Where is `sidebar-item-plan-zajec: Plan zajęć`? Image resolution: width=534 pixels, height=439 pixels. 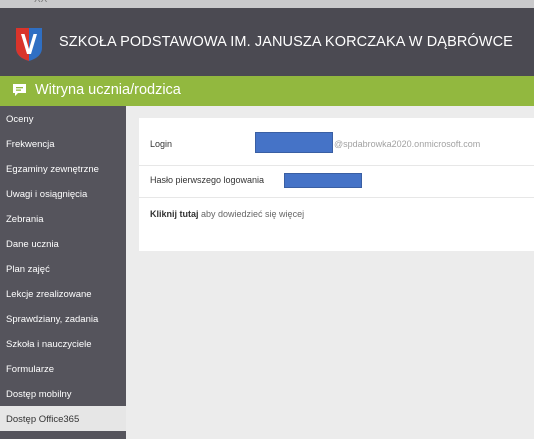
sidebar-item-plan-zajec: Plan zajęć is located at coordinates (63, 268).